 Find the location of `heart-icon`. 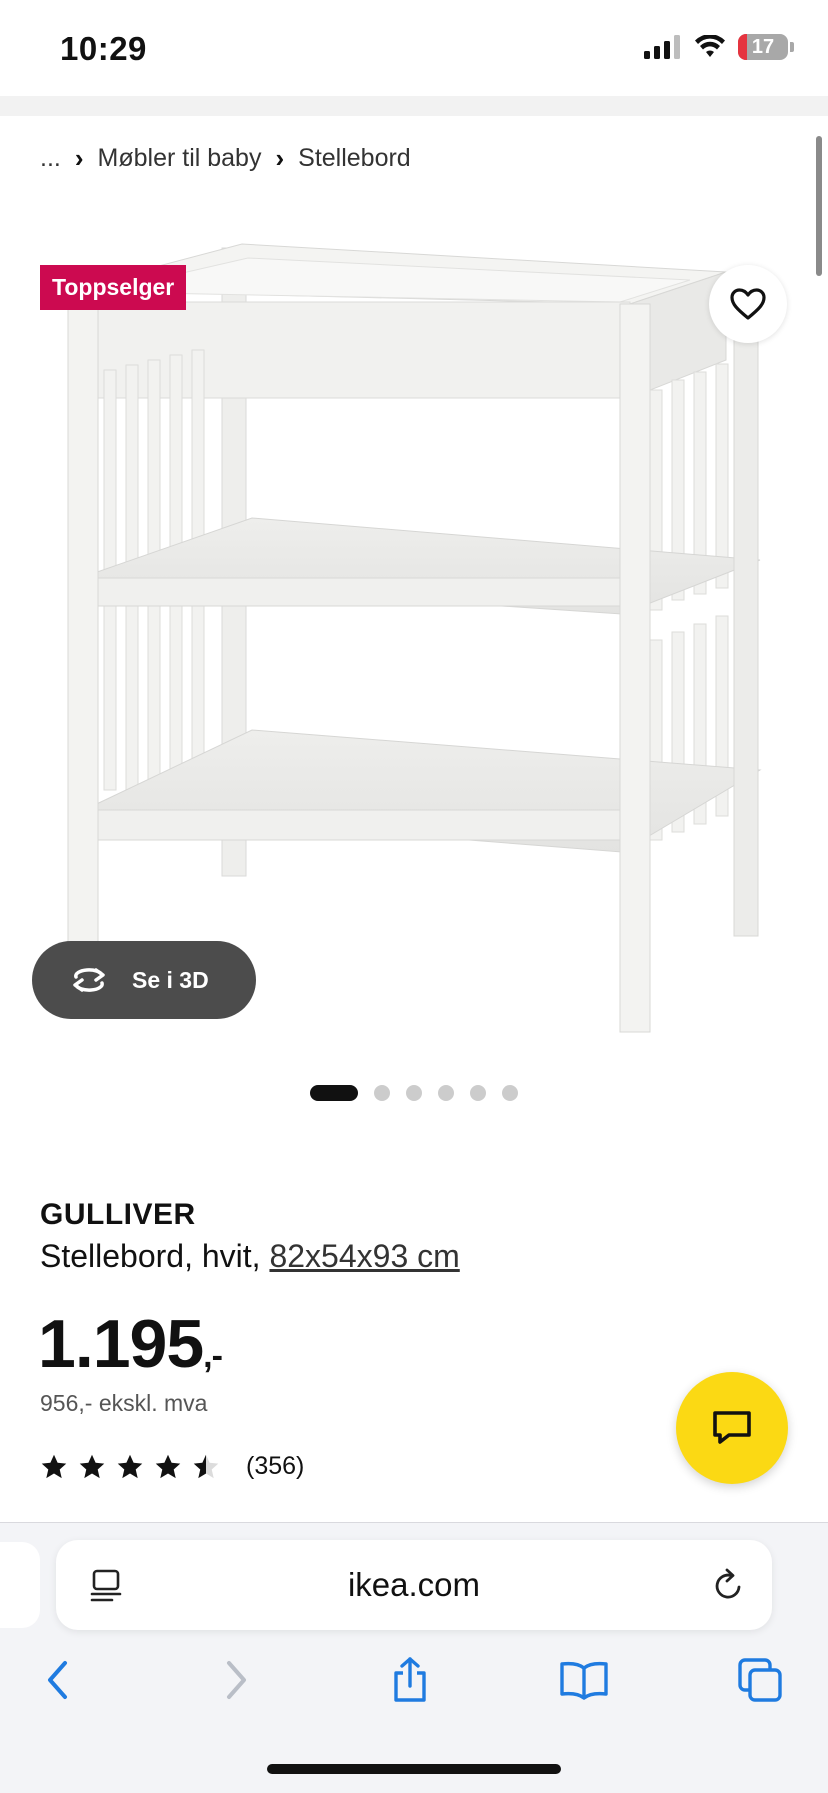

heart-icon is located at coordinates (748, 304).